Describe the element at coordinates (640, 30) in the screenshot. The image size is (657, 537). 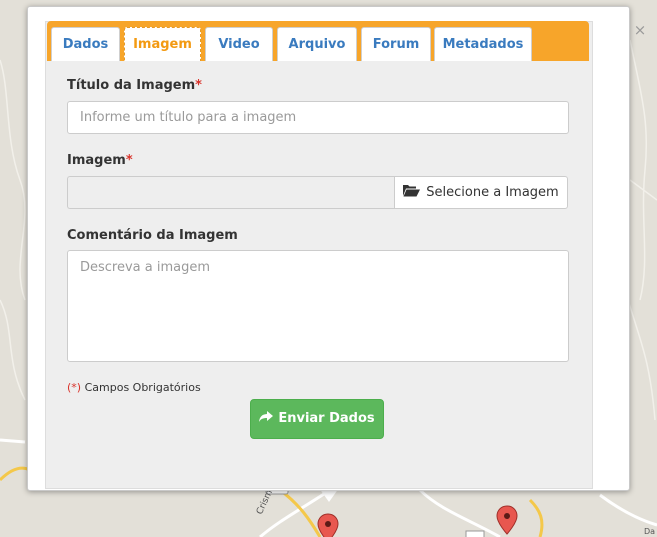
I see `close-icon: ×` at that location.